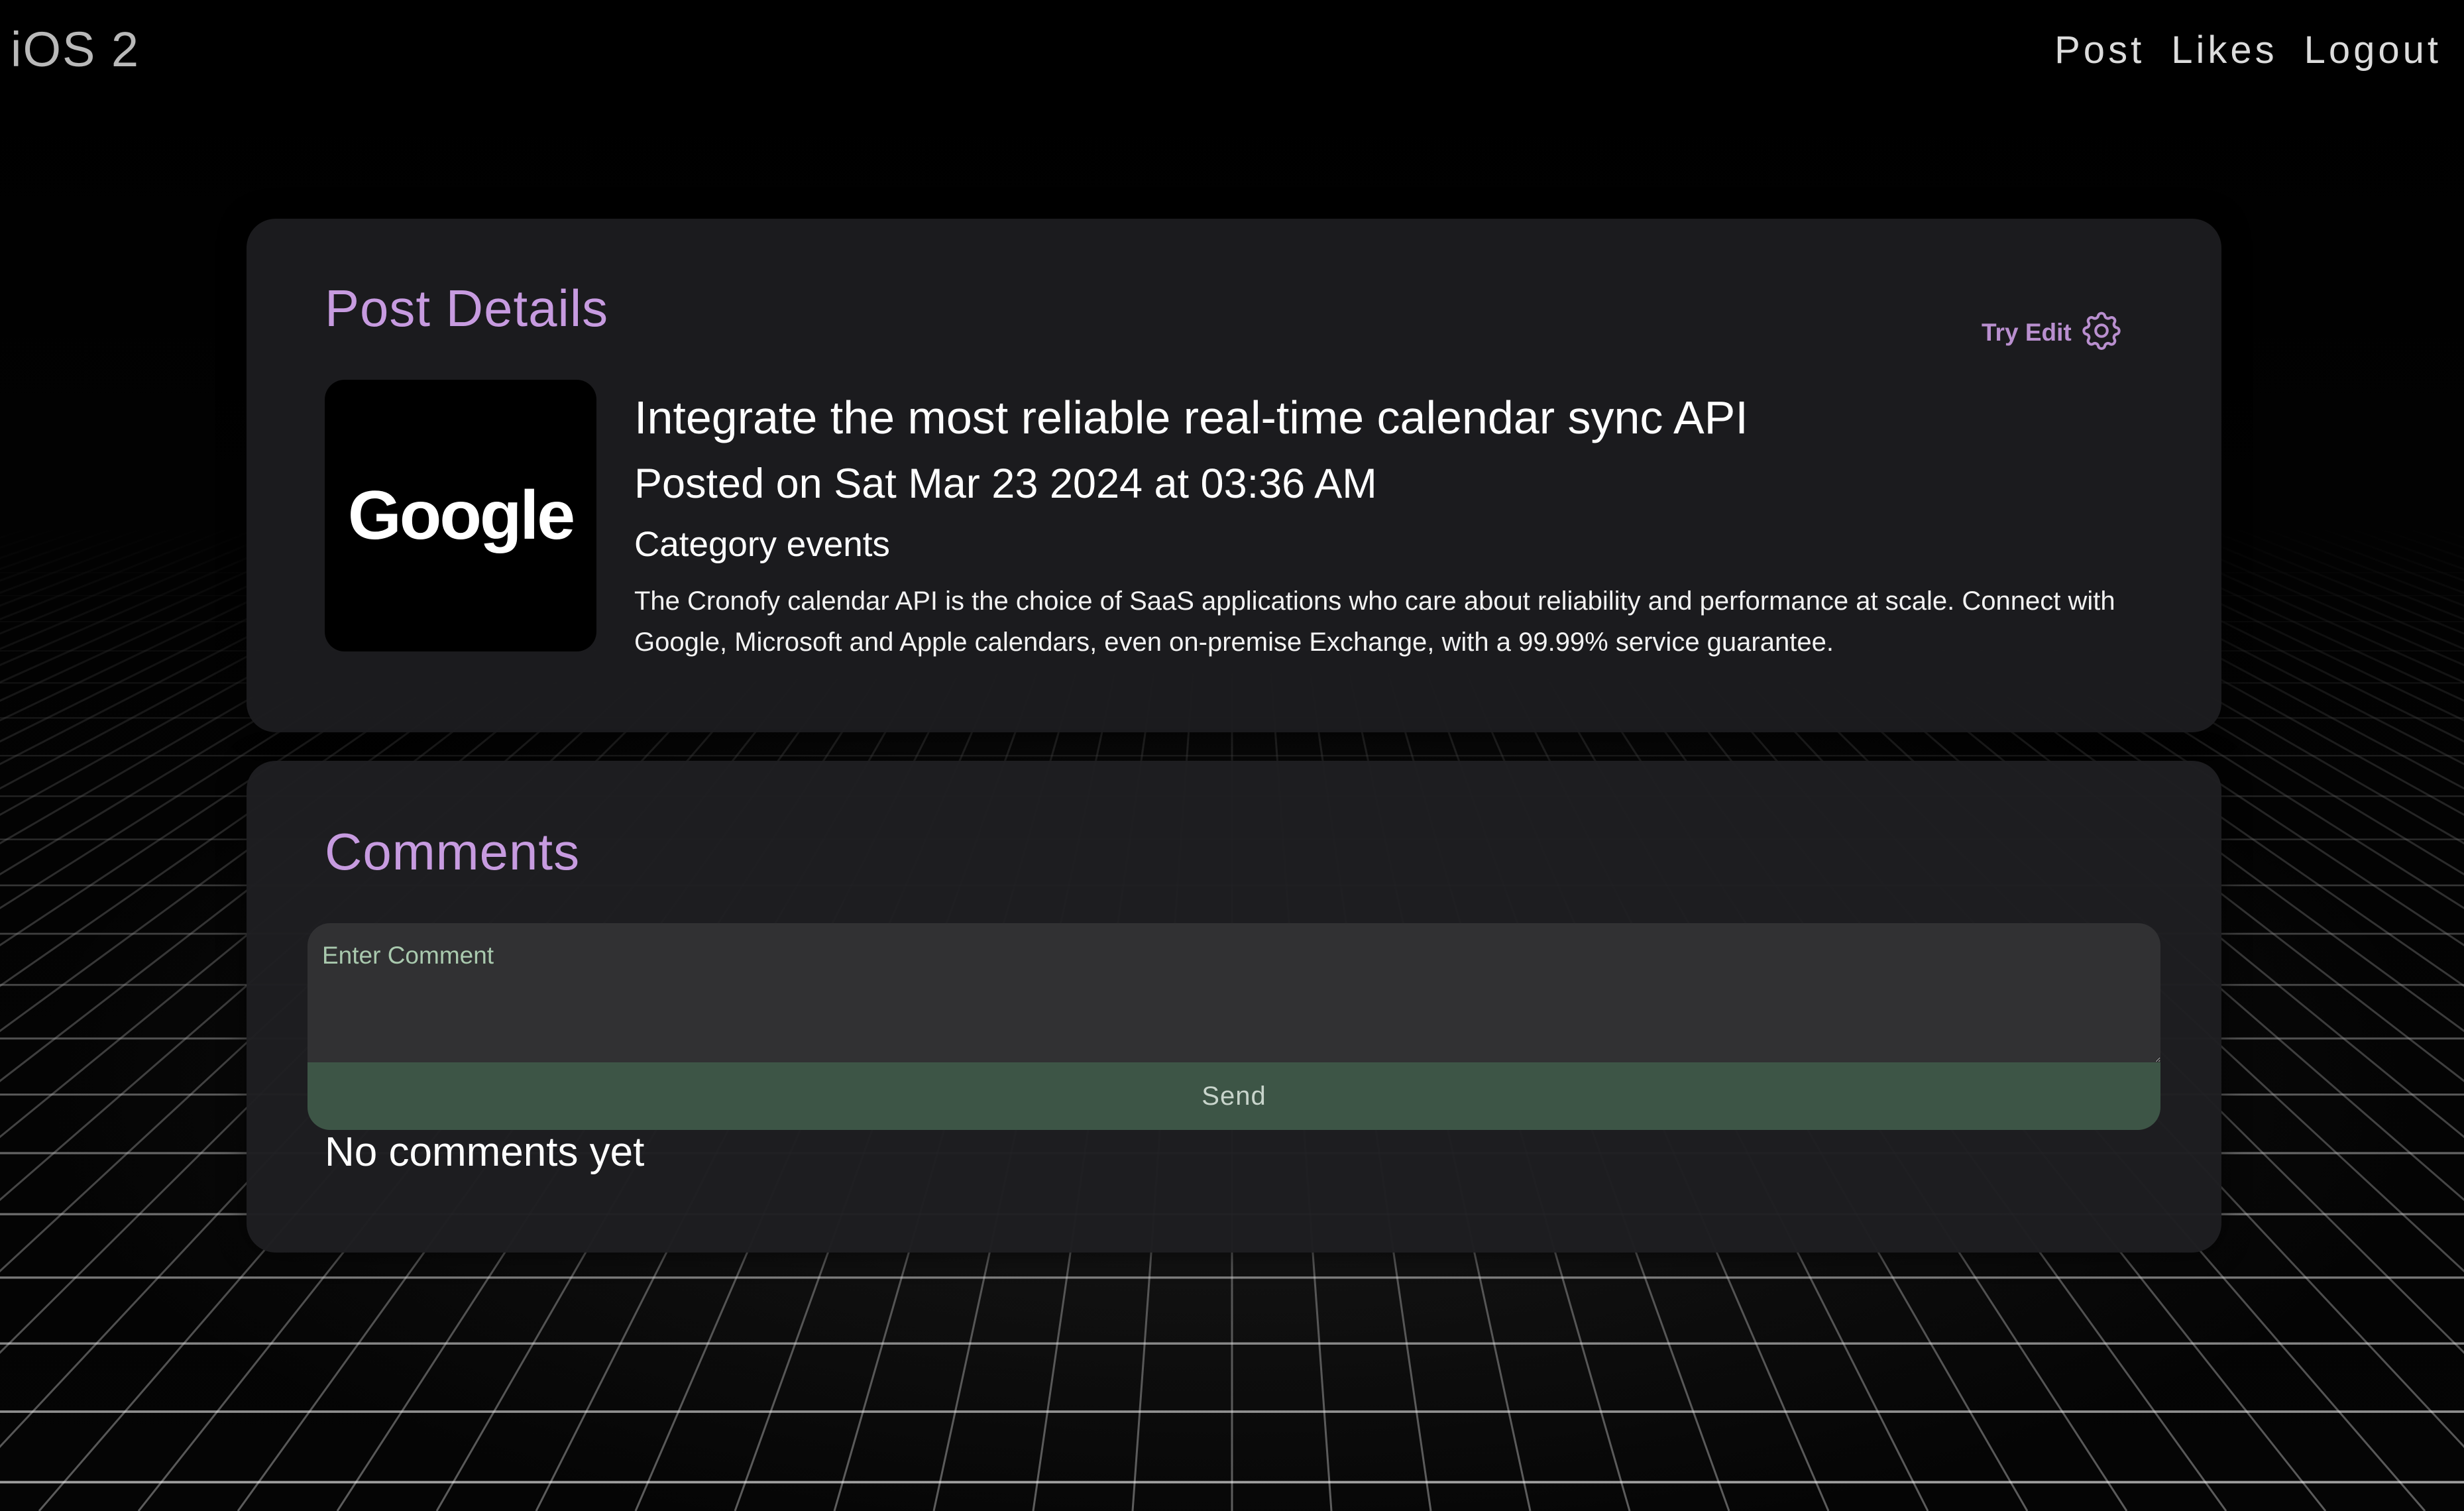 The width and height of the screenshot is (2464, 1511). I want to click on try-edit-button: Try Edit, so click(2054, 332).